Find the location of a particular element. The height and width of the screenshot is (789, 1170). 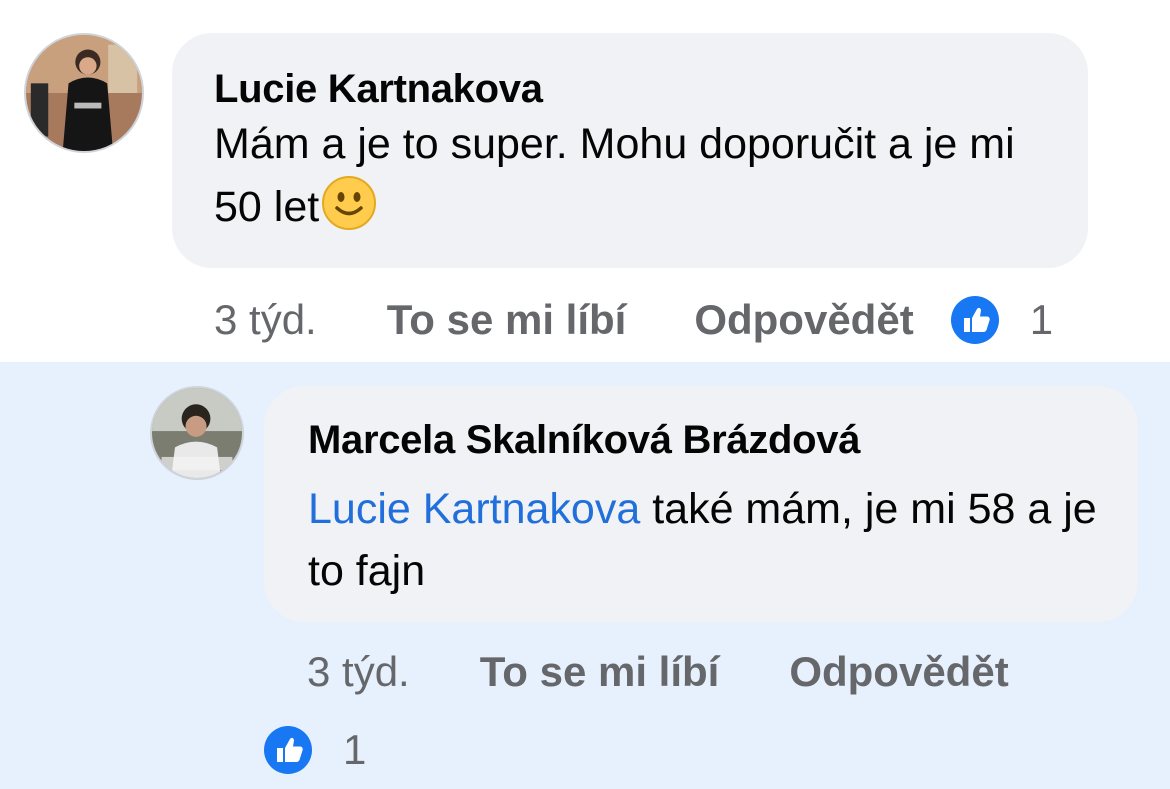

reply-actions: 3 týd. To se mi líbí Odpovědět is located at coordinates (658, 672).